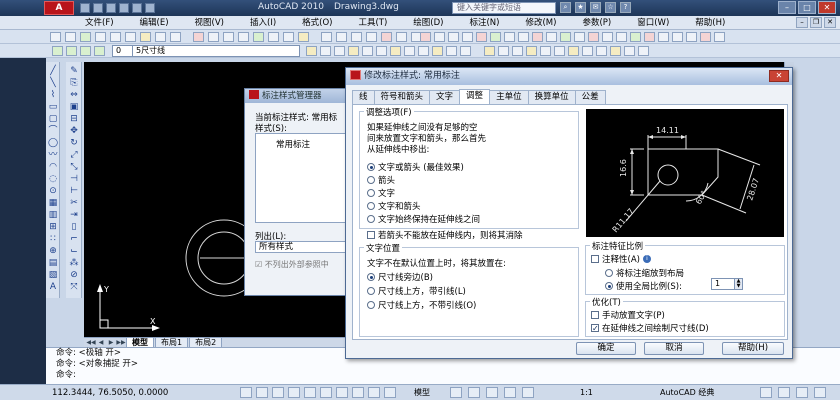 The height and width of the screenshot is (400, 840). Describe the element at coordinates (74, 95) in the screenshot. I see `modify-tool-icon: ⇔` at that location.